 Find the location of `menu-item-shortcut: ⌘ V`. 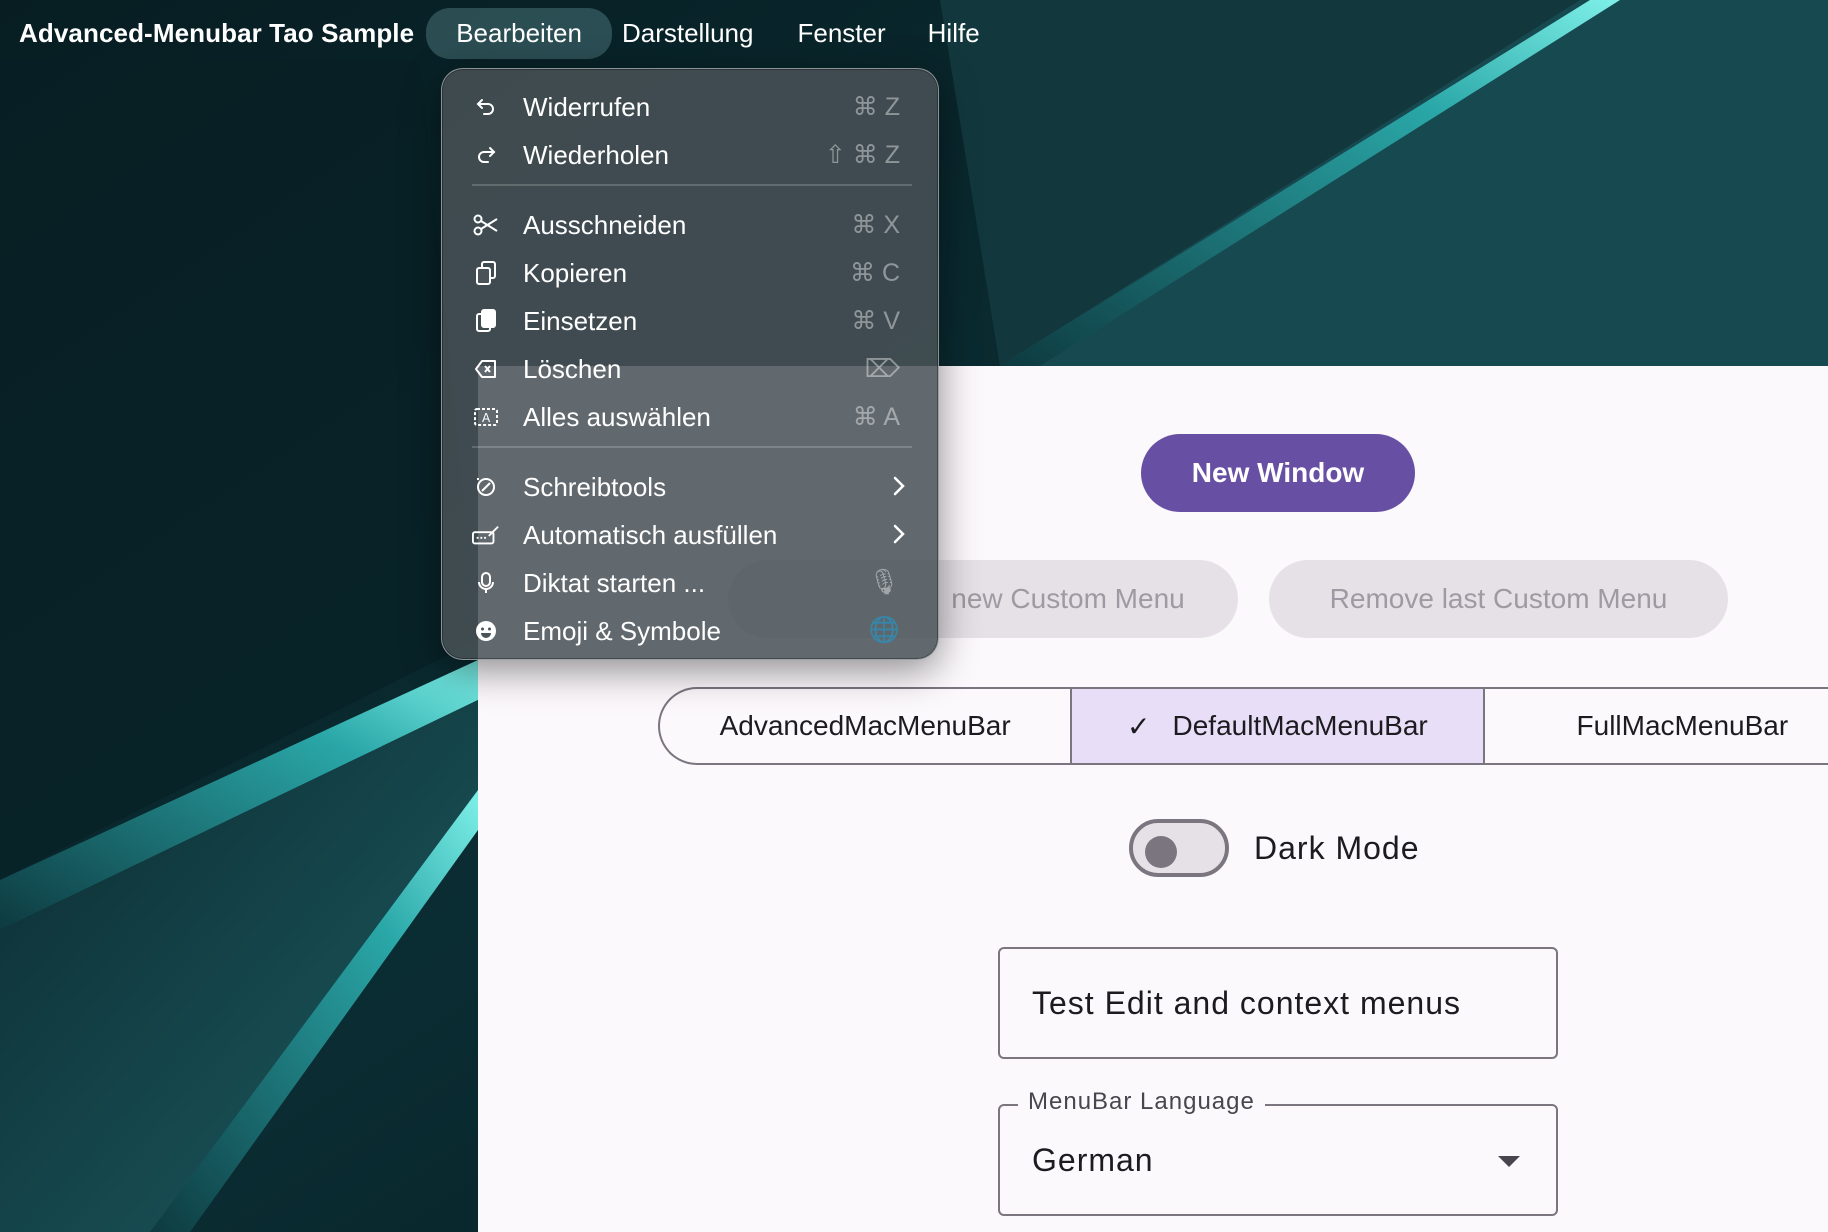

menu-item-shortcut: ⌘ V is located at coordinates (875, 321).